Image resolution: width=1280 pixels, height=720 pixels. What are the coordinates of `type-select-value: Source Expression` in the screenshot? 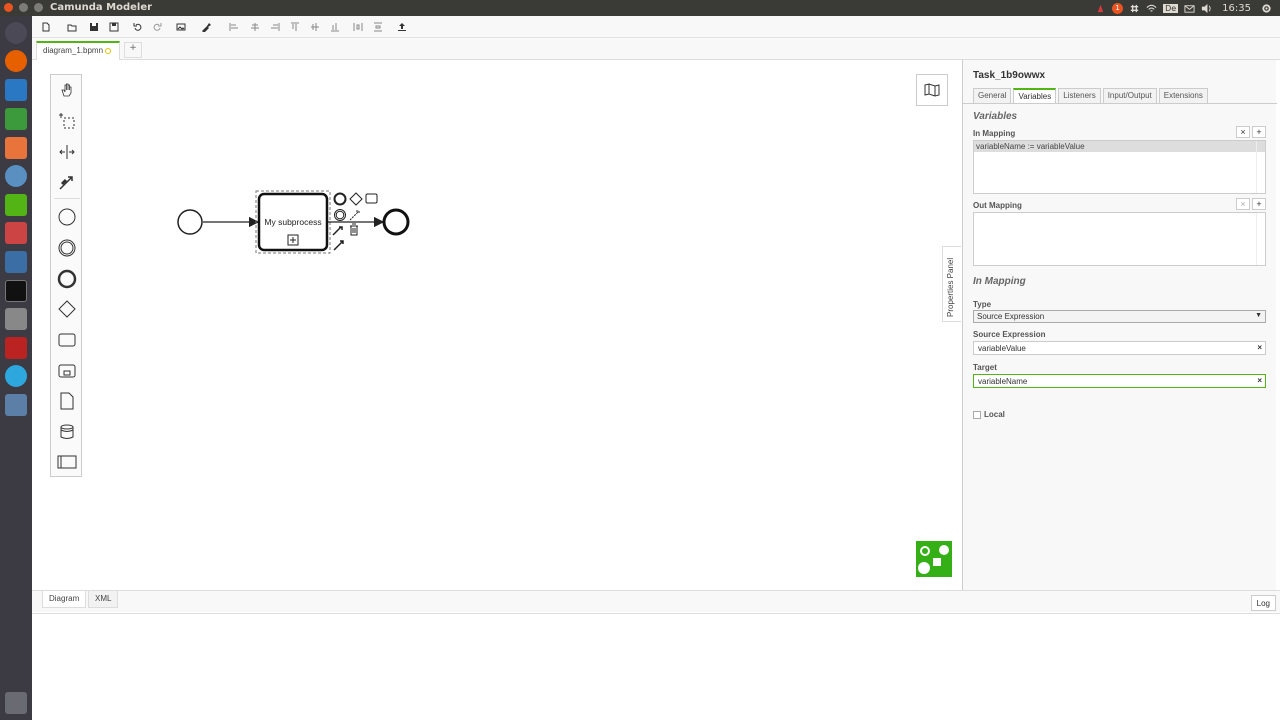 It's located at (1011, 316).